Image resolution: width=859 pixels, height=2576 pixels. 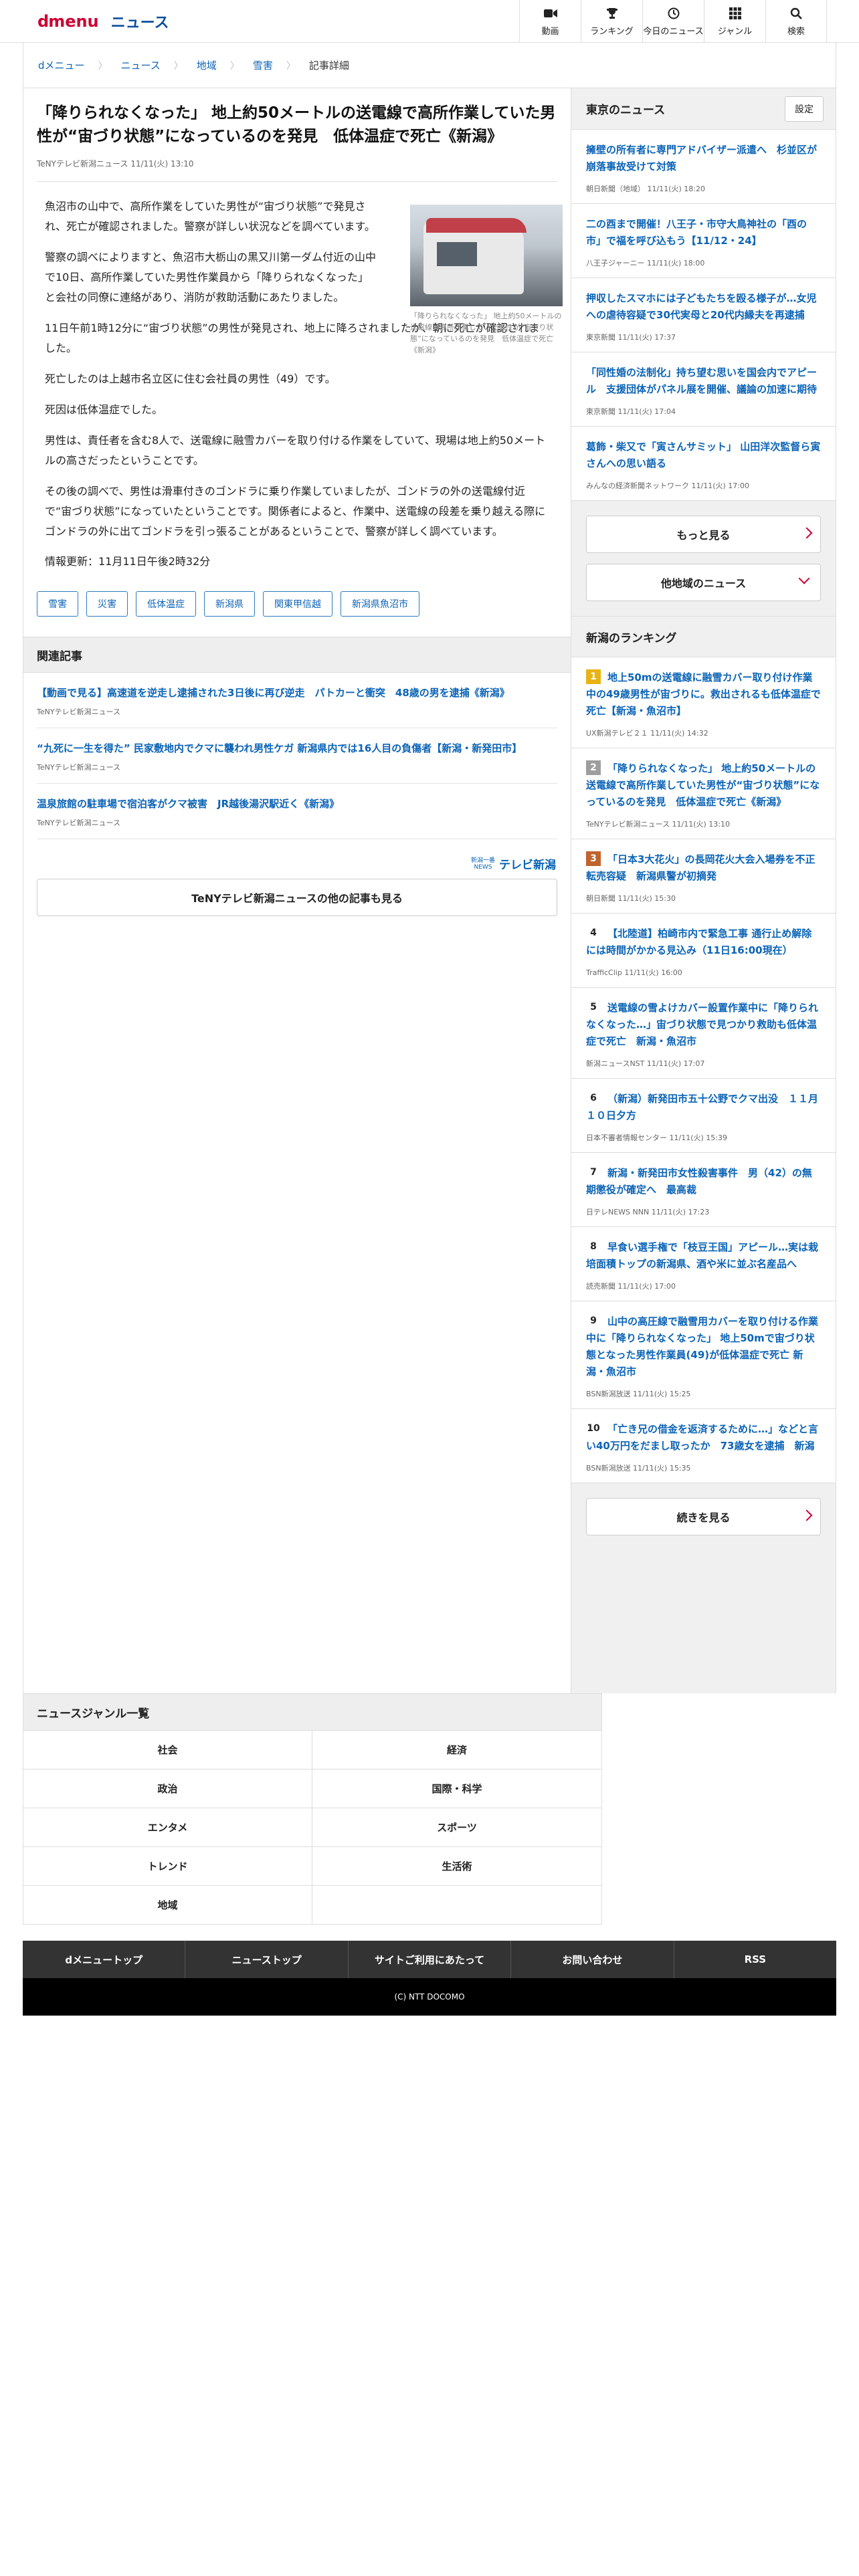 What do you see at coordinates (107, 604) in the screenshot?
I see `tag-item: 災害` at bounding box center [107, 604].